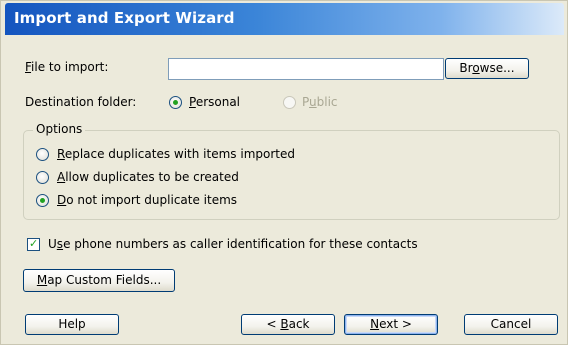  I want to click on replace-duplicates-radio, so click(42, 154).